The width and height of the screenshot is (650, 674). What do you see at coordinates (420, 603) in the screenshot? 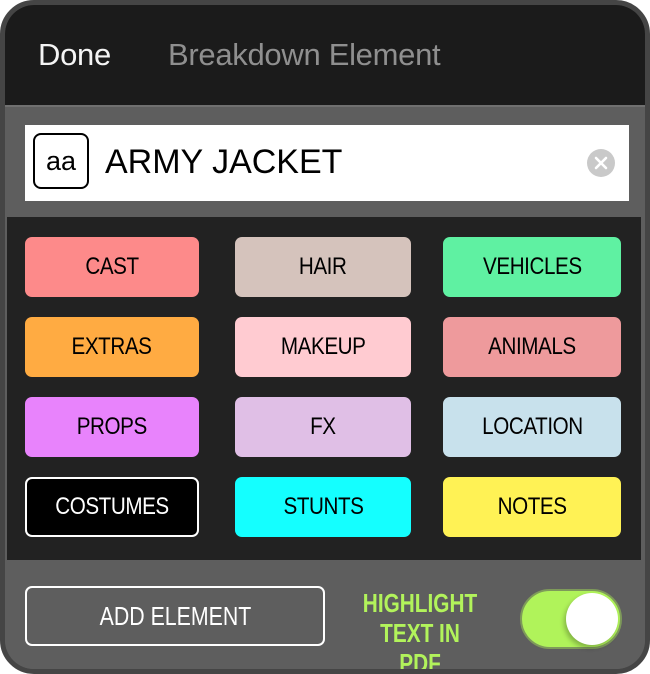
I see `highlight-label-line1: HIGHLIGHT` at bounding box center [420, 603].